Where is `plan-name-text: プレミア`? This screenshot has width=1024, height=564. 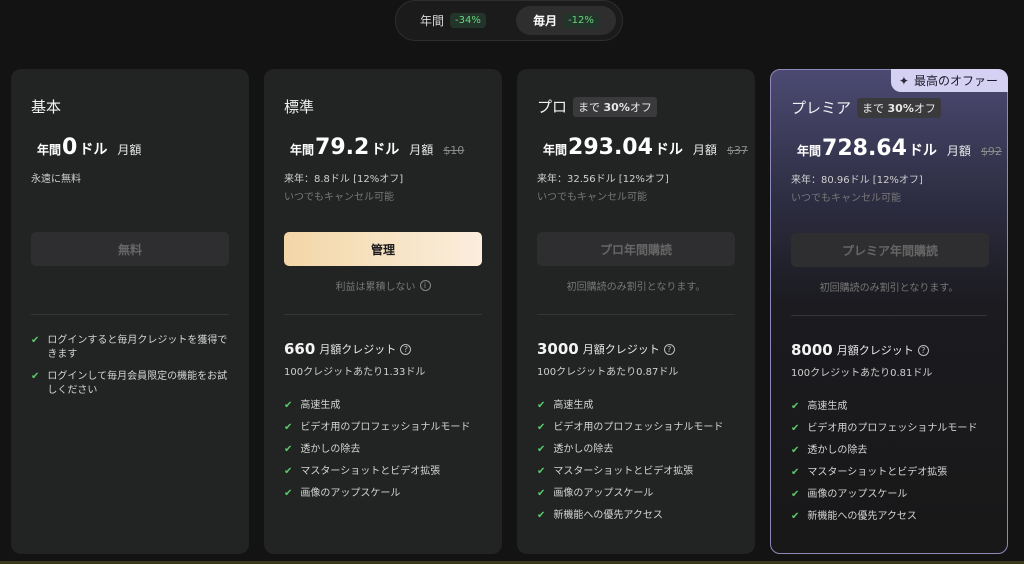
plan-name-text: プレミア is located at coordinates (821, 108).